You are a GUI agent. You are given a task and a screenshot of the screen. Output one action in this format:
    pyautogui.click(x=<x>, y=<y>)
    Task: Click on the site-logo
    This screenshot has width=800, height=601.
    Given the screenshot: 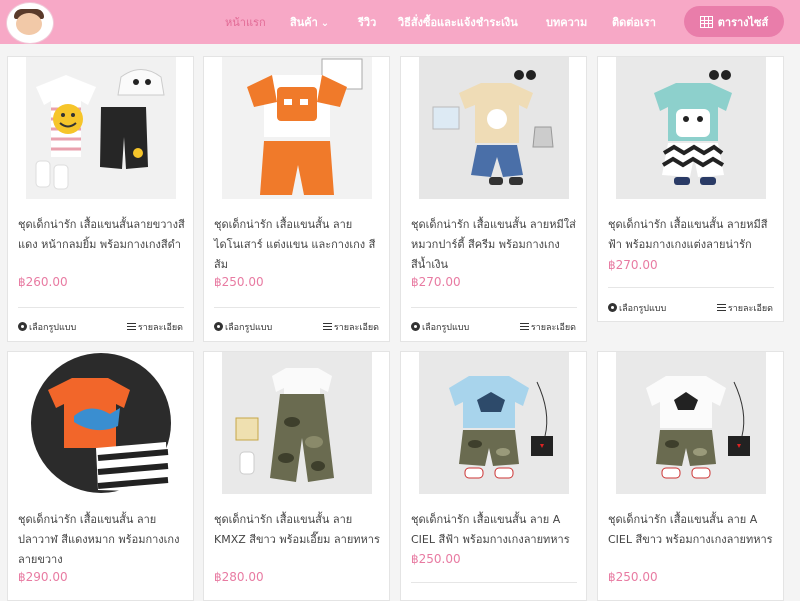 What is the action you would take?
    pyautogui.click(x=30, y=23)
    